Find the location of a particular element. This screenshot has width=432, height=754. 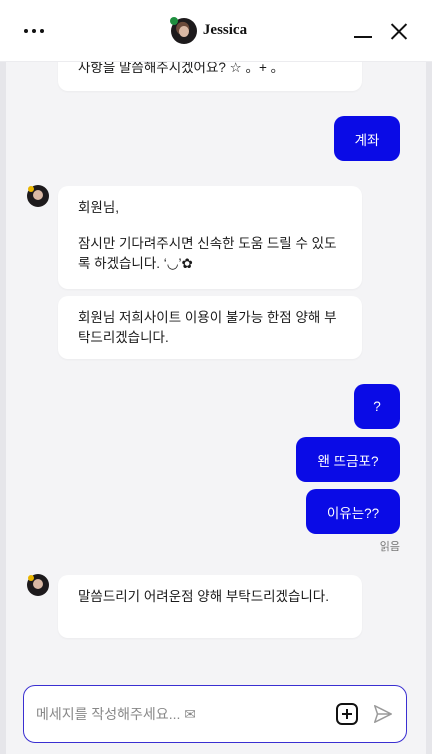

close-icon is located at coordinates (399, 31).